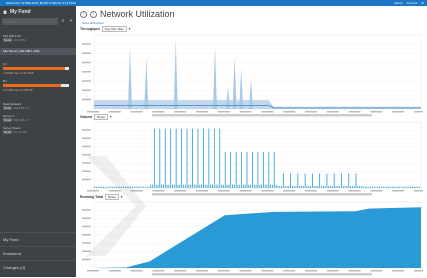 This screenshot has width=427, height=278. What do you see at coordinates (422, 3) in the screenshot?
I see `settings-icon: ⚙` at bounding box center [422, 3].